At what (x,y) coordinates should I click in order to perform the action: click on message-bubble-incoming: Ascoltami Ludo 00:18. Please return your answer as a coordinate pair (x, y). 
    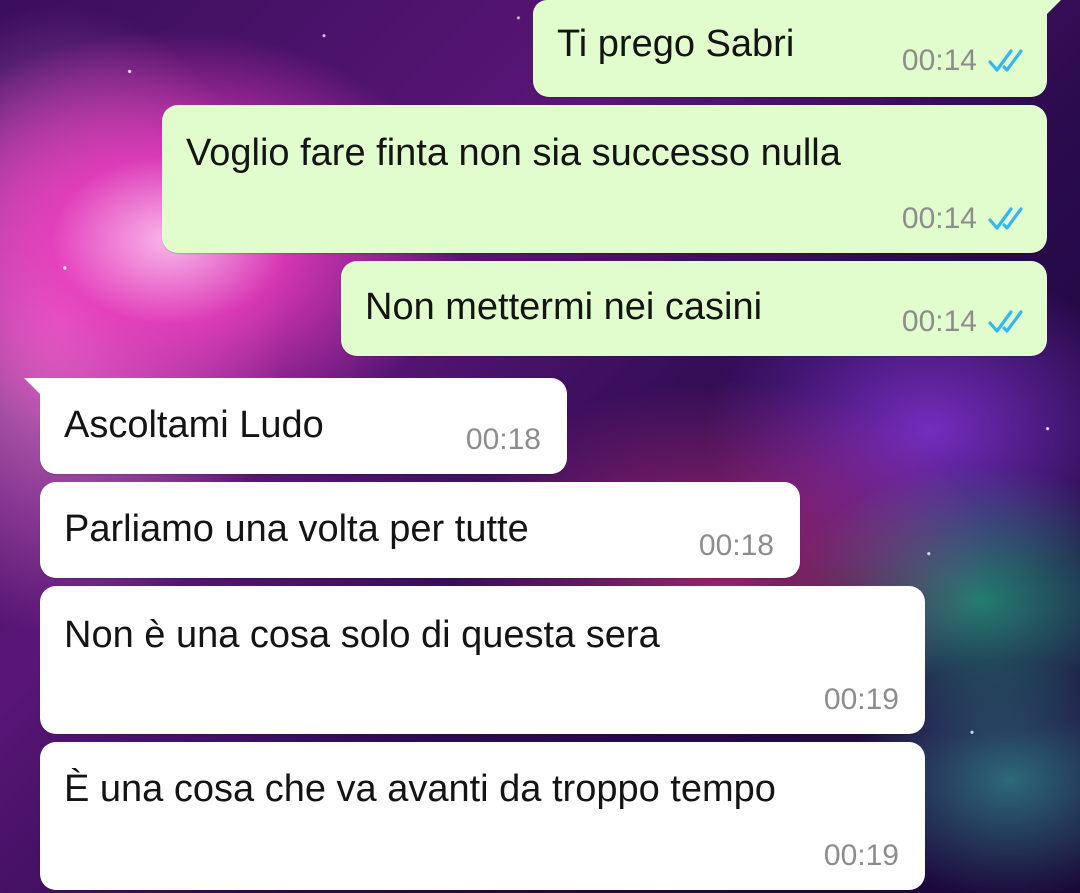
    Looking at the image, I should click on (295, 426).